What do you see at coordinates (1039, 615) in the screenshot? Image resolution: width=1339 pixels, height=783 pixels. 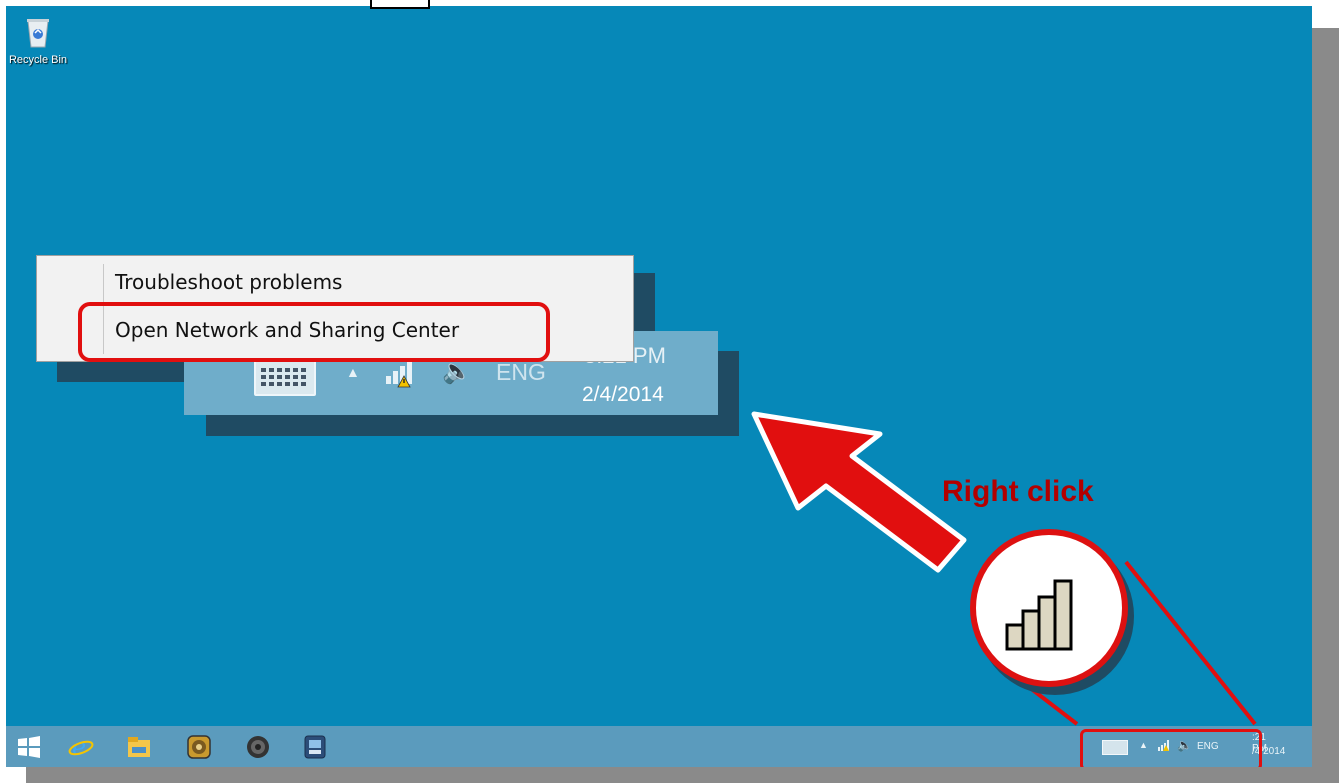 I see `network-signal-icon` at bounding box center [1039, 615].